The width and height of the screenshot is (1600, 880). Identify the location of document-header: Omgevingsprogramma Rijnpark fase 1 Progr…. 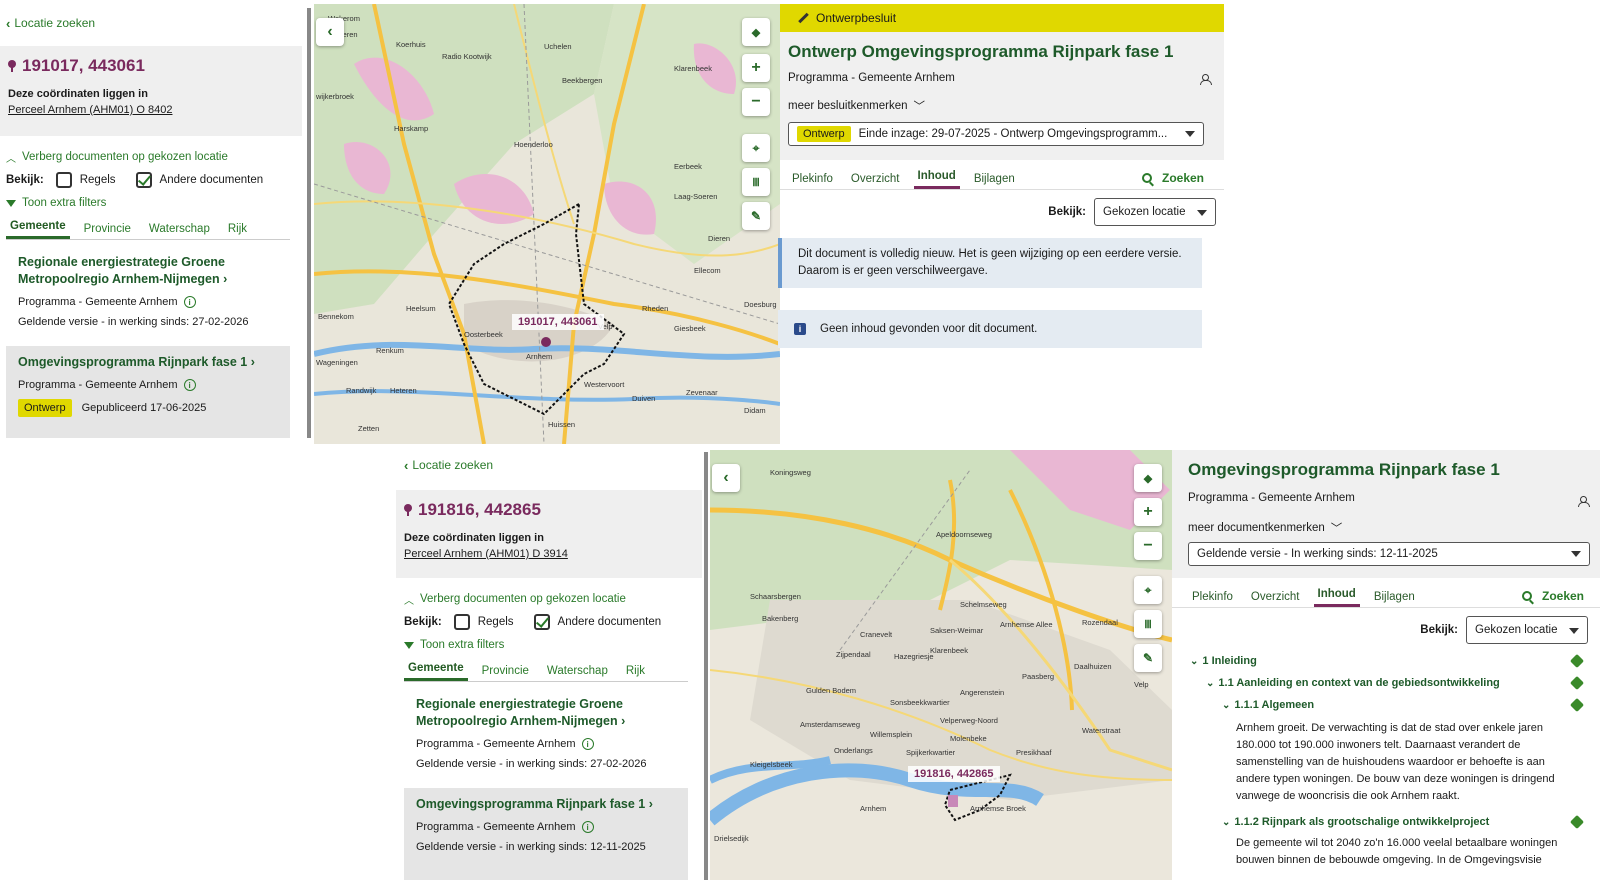
(1386, 514).